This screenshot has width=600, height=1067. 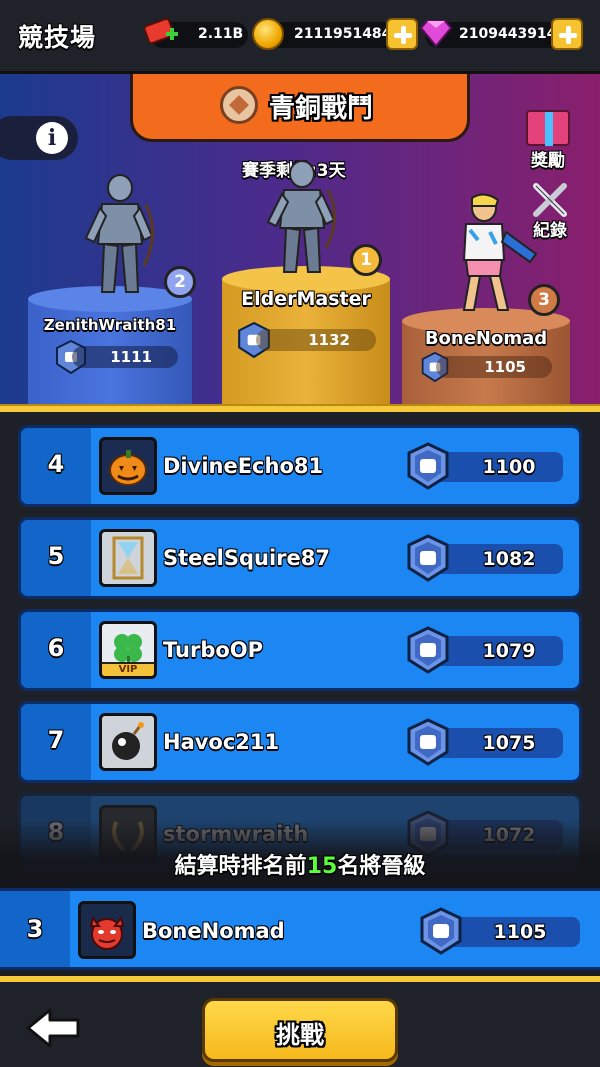 I want to click on back-arrow-icon, so click(x=54, y=1028).